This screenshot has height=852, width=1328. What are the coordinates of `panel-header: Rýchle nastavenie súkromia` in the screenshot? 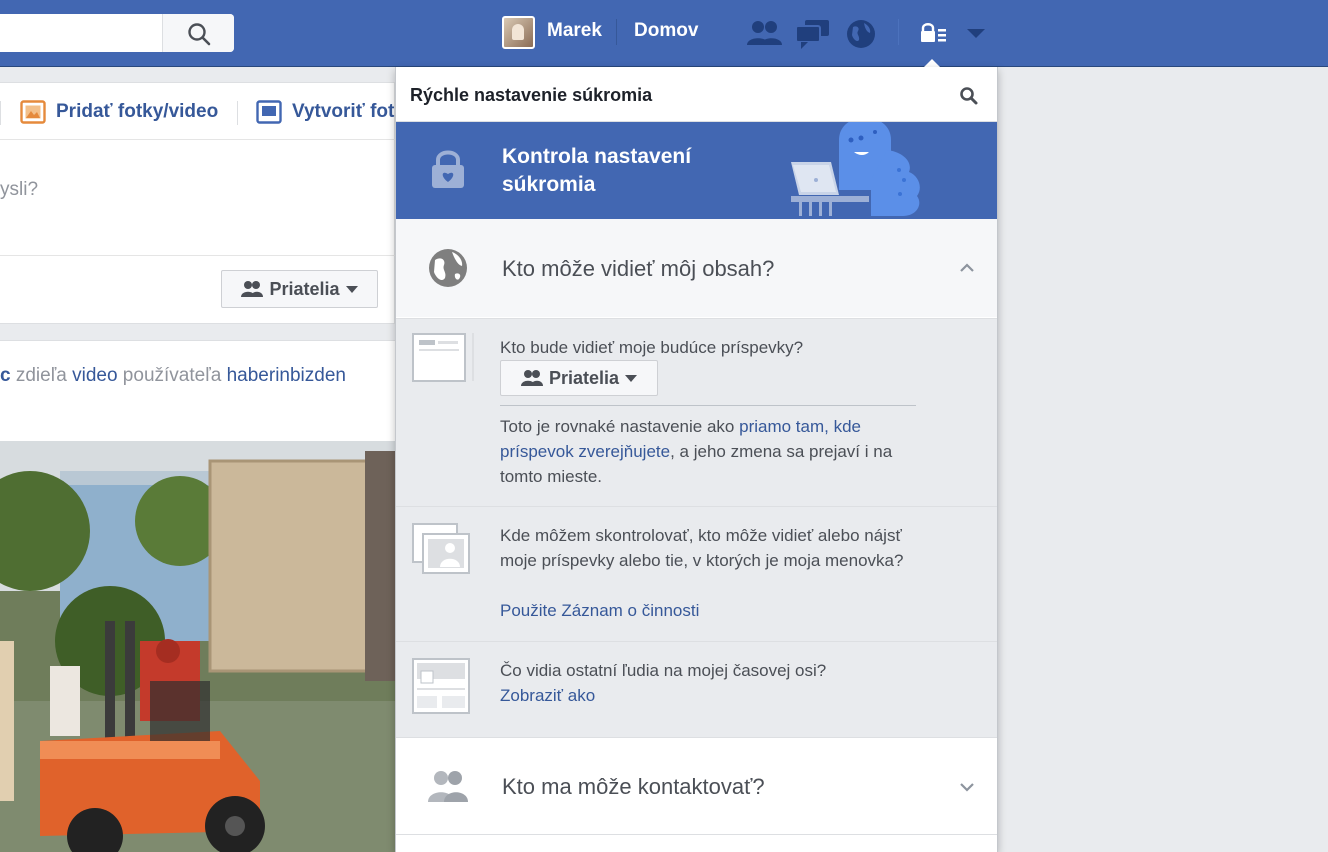 It's located at (696, 94).